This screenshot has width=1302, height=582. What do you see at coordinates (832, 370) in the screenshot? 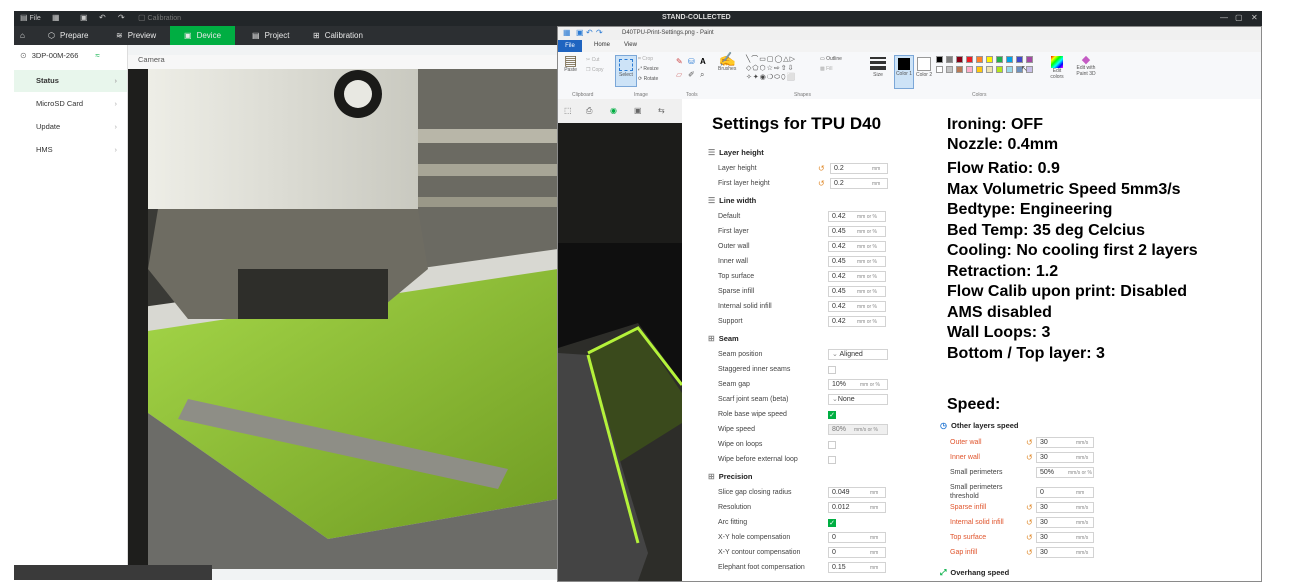
I see `staggered-seams-checkbox` at bounding box center [832, 370].